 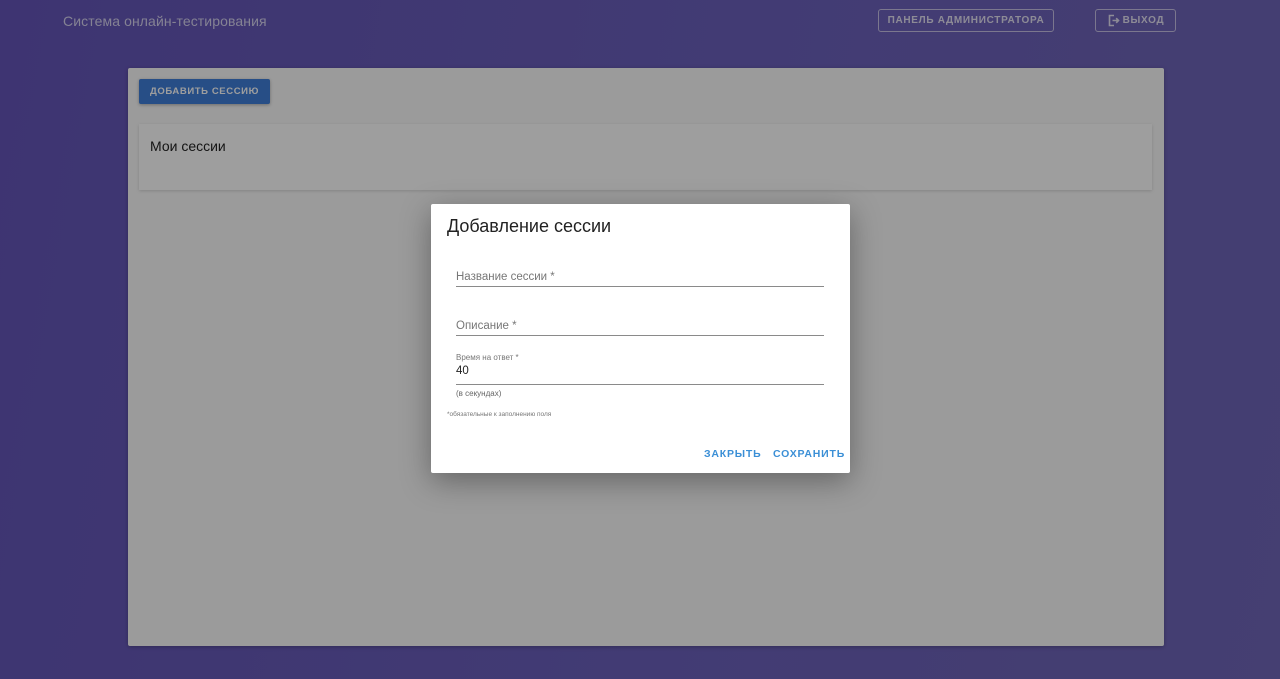 I want to click on save-button: СОХРАНИТЬ, so click(x=809, y=454).